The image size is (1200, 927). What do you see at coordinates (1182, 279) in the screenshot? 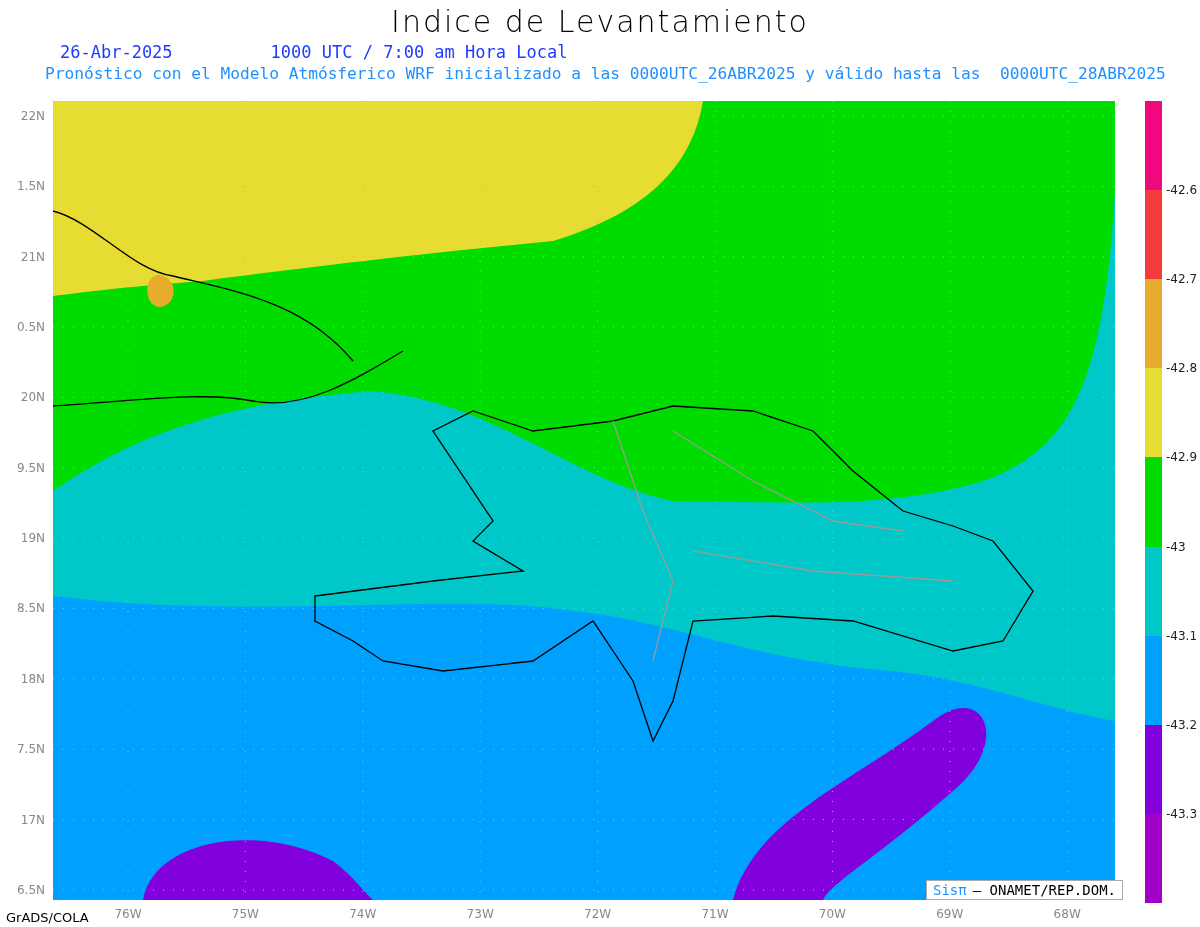
I see `colorbar-label: -42.7` at bounding box center [1182, 279].